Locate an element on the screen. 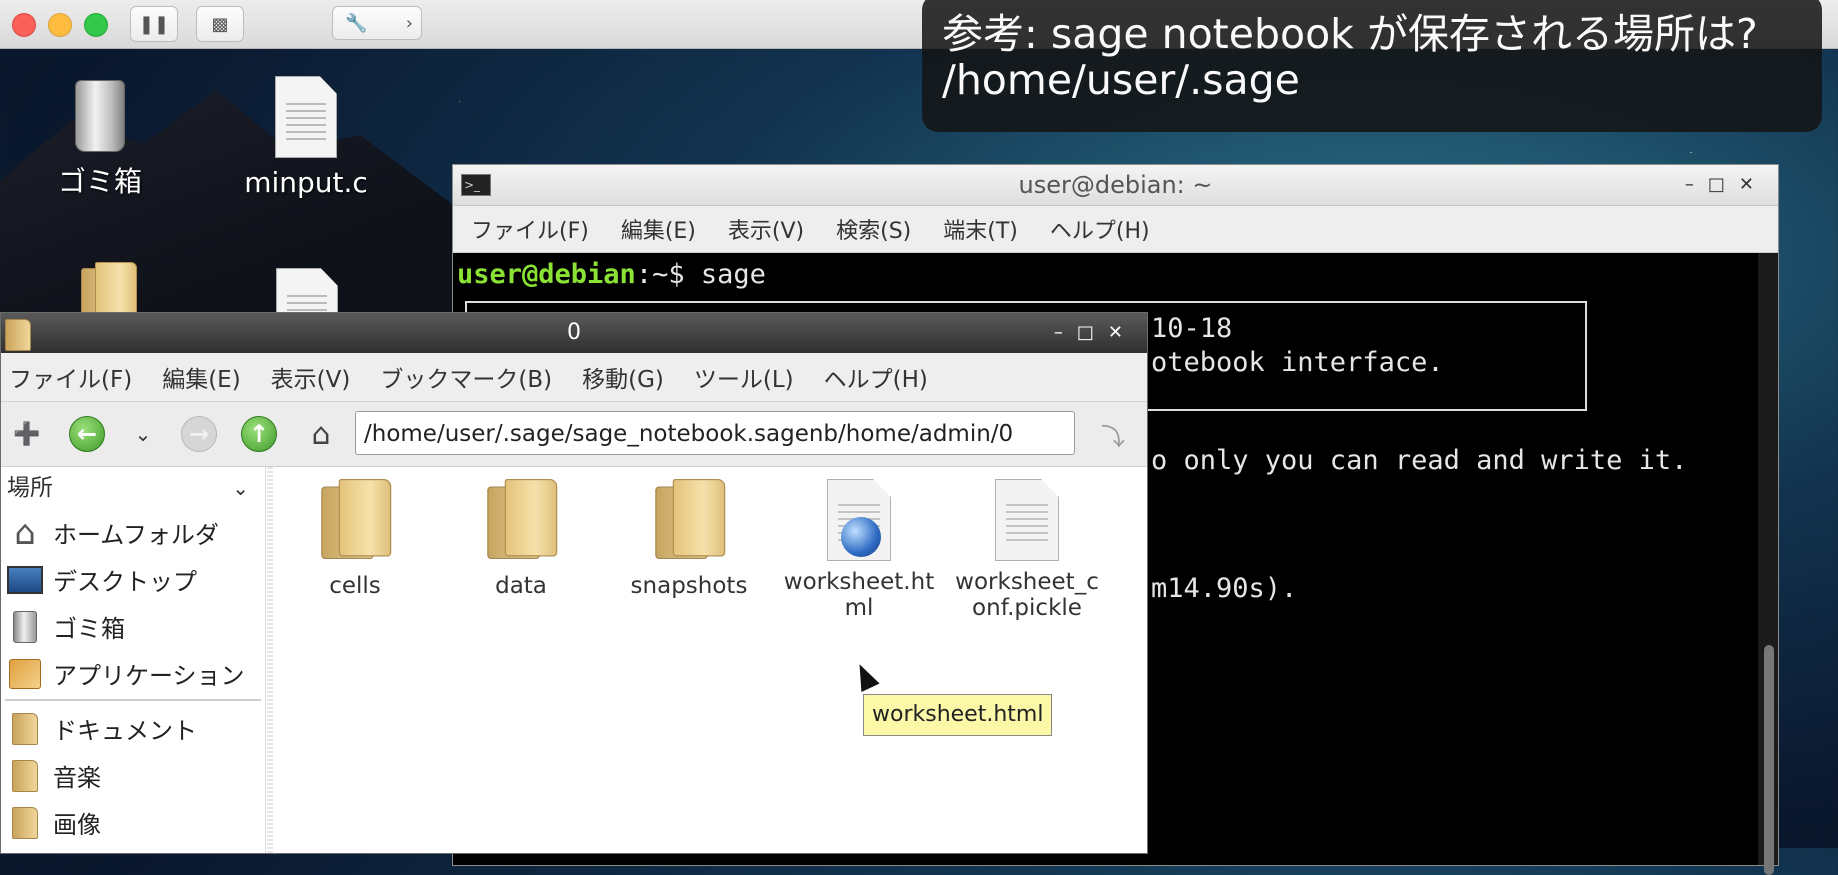  menu-go: 移動(G) is located at coordinates (623, 377).